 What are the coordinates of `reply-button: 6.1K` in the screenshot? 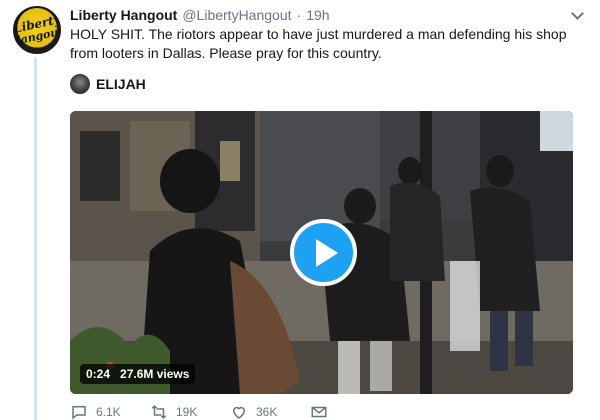 It's located at (110, 411).